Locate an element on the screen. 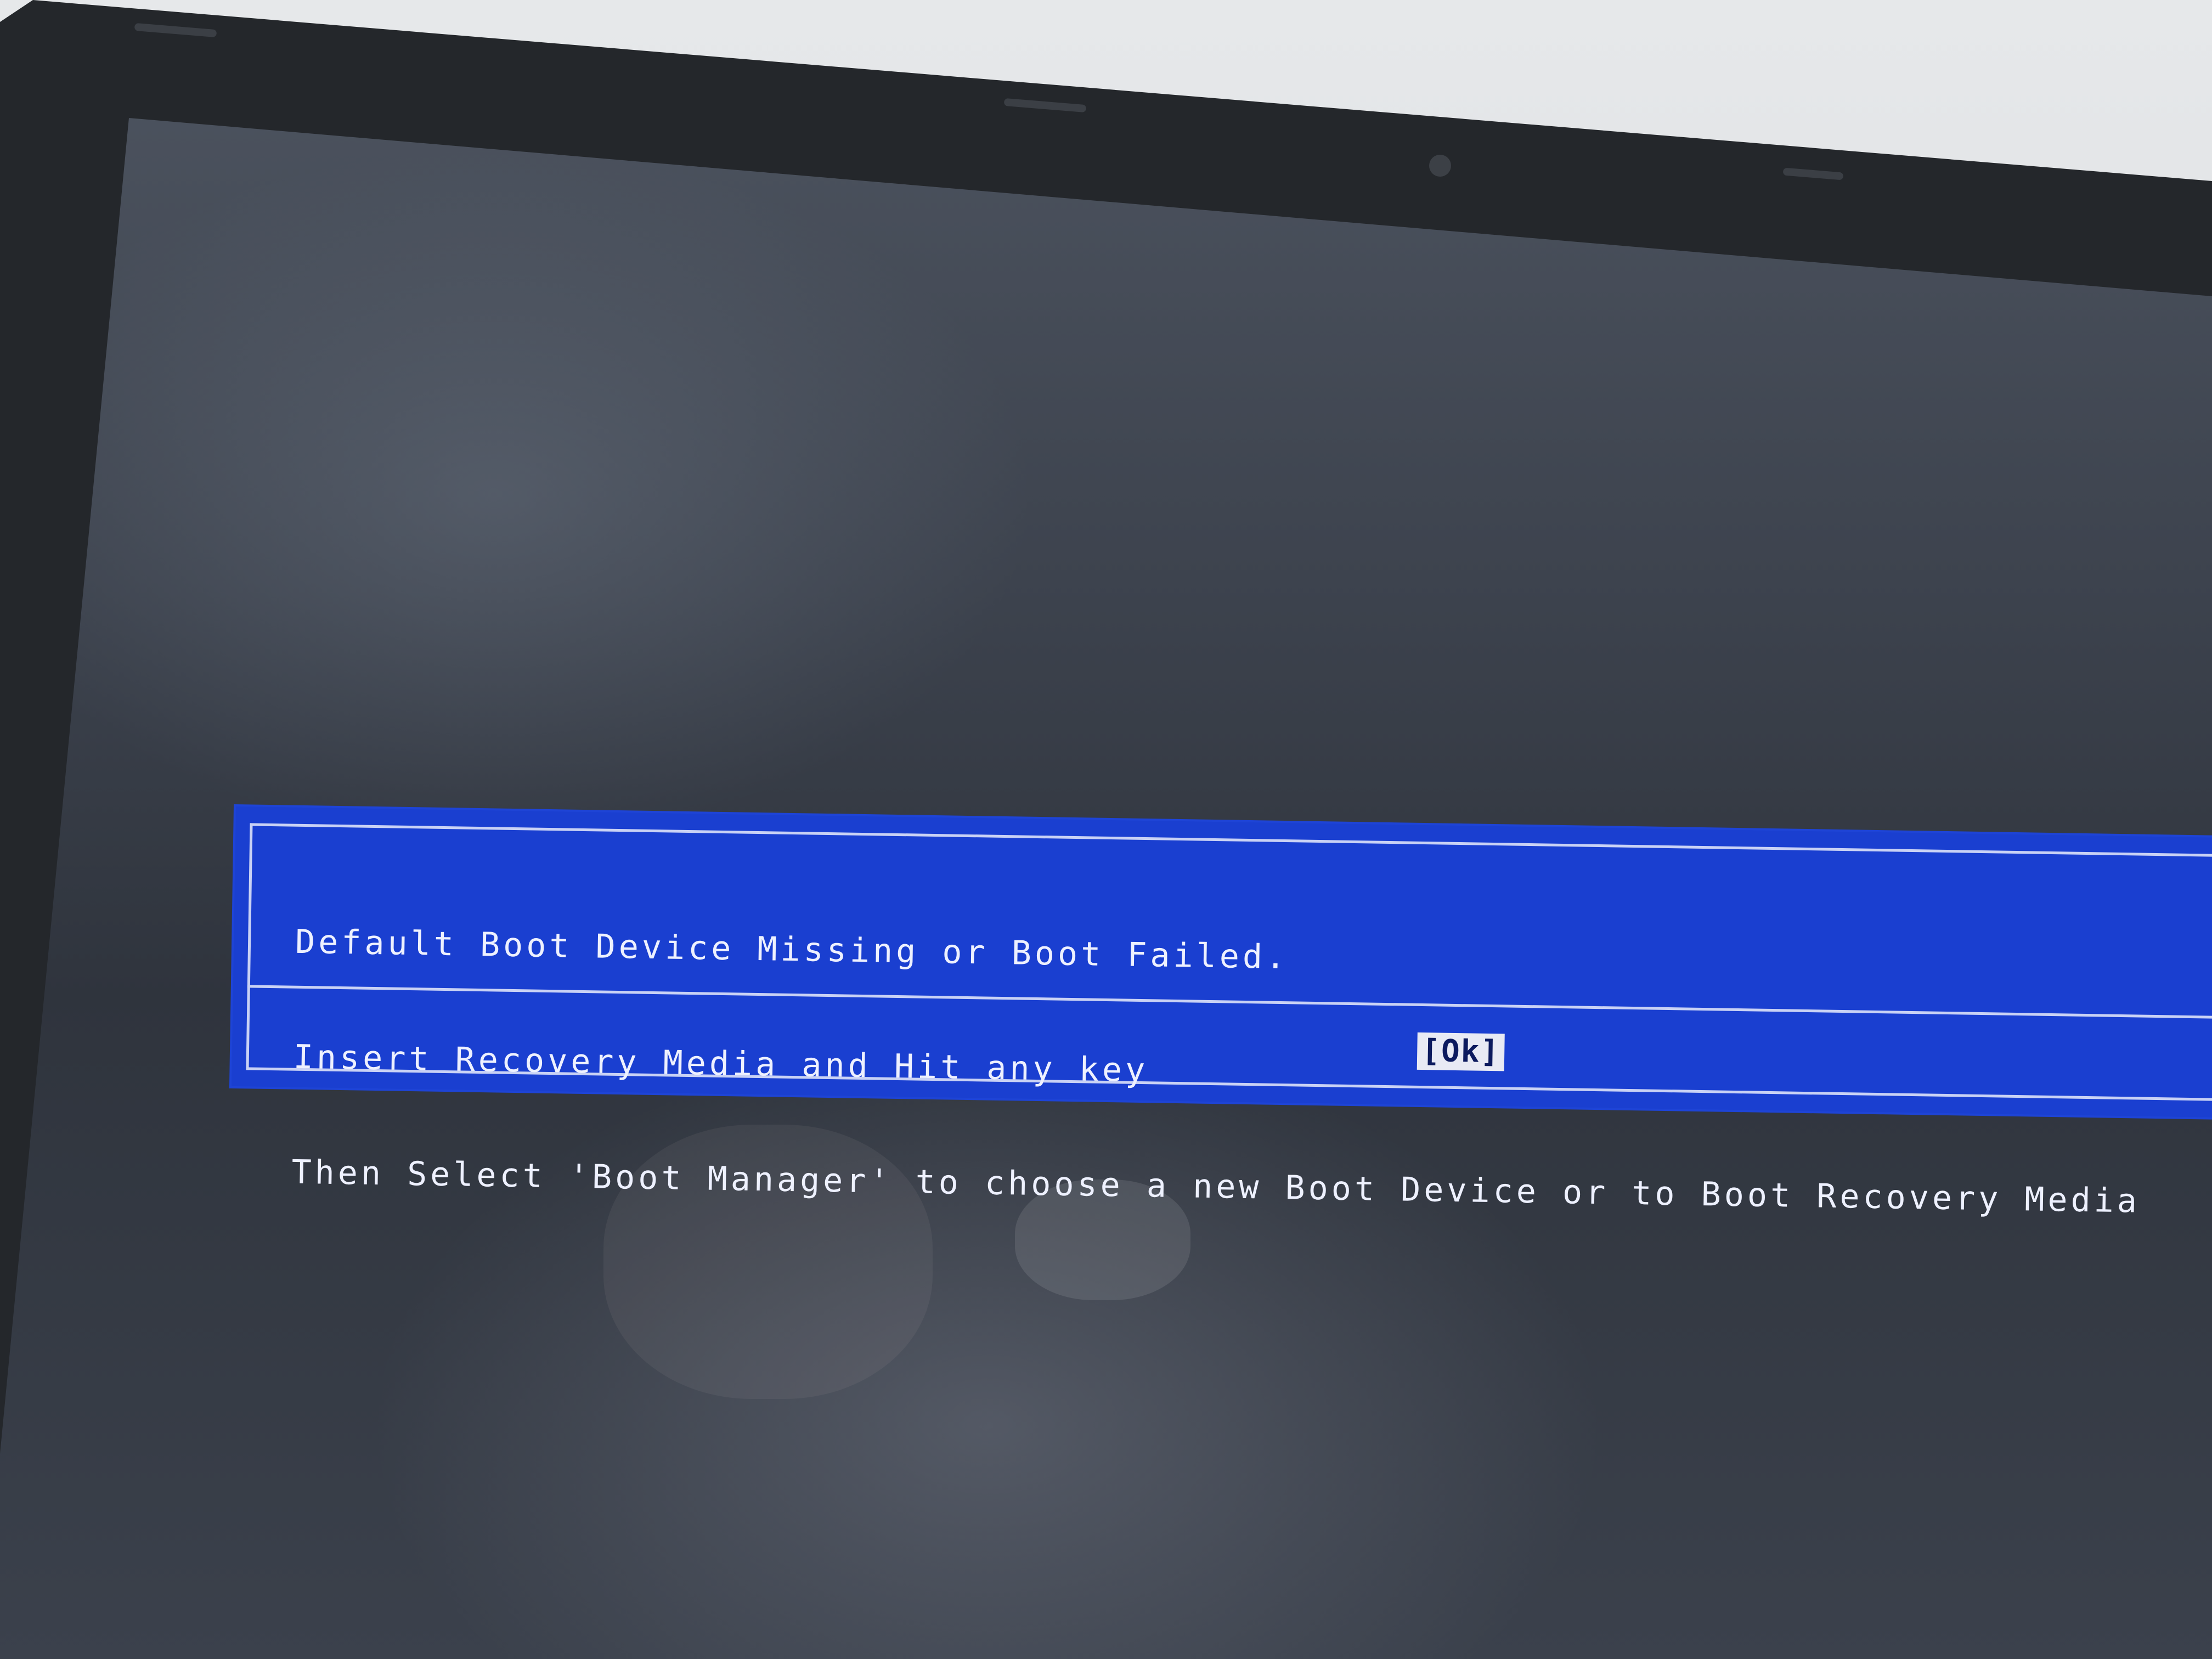 The height and width of the screenshot is (1659, 2212). error-message-line: Insert Recovery Media and Hit any key is located at coordinates (721, 1063).